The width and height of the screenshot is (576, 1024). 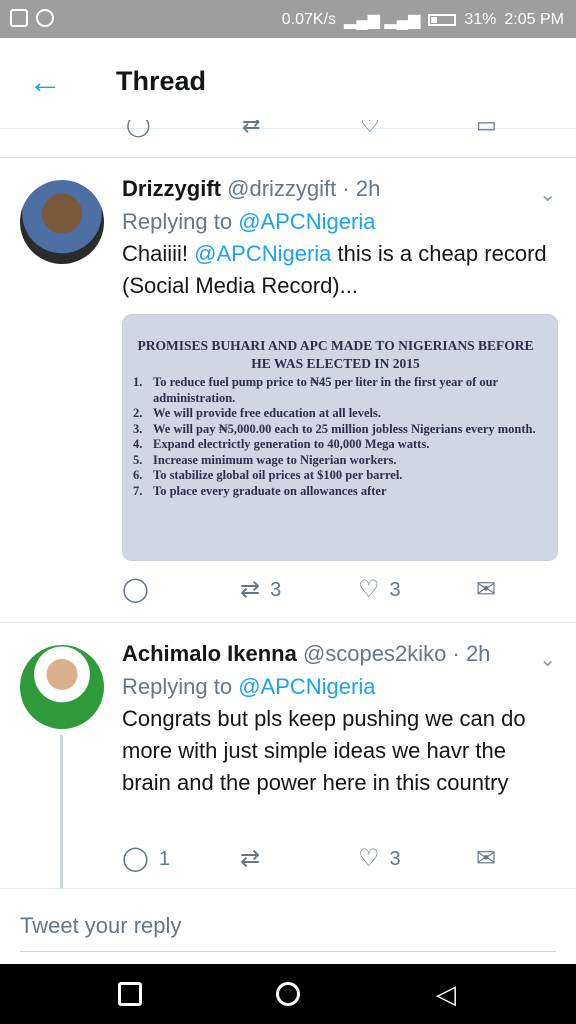 I want to click on user-name: Achimalo Ikenna, so click(x=209, y=653).